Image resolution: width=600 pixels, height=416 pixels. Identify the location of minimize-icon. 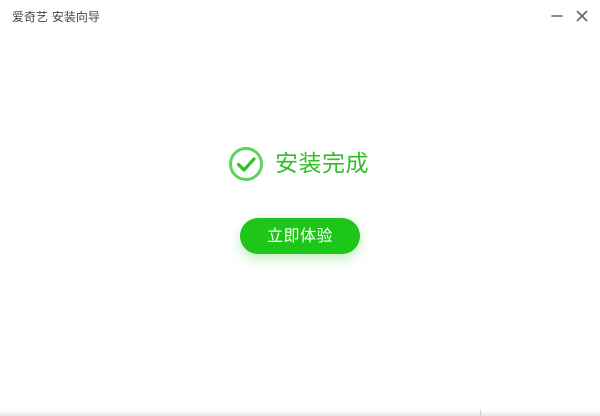
(557, 16).